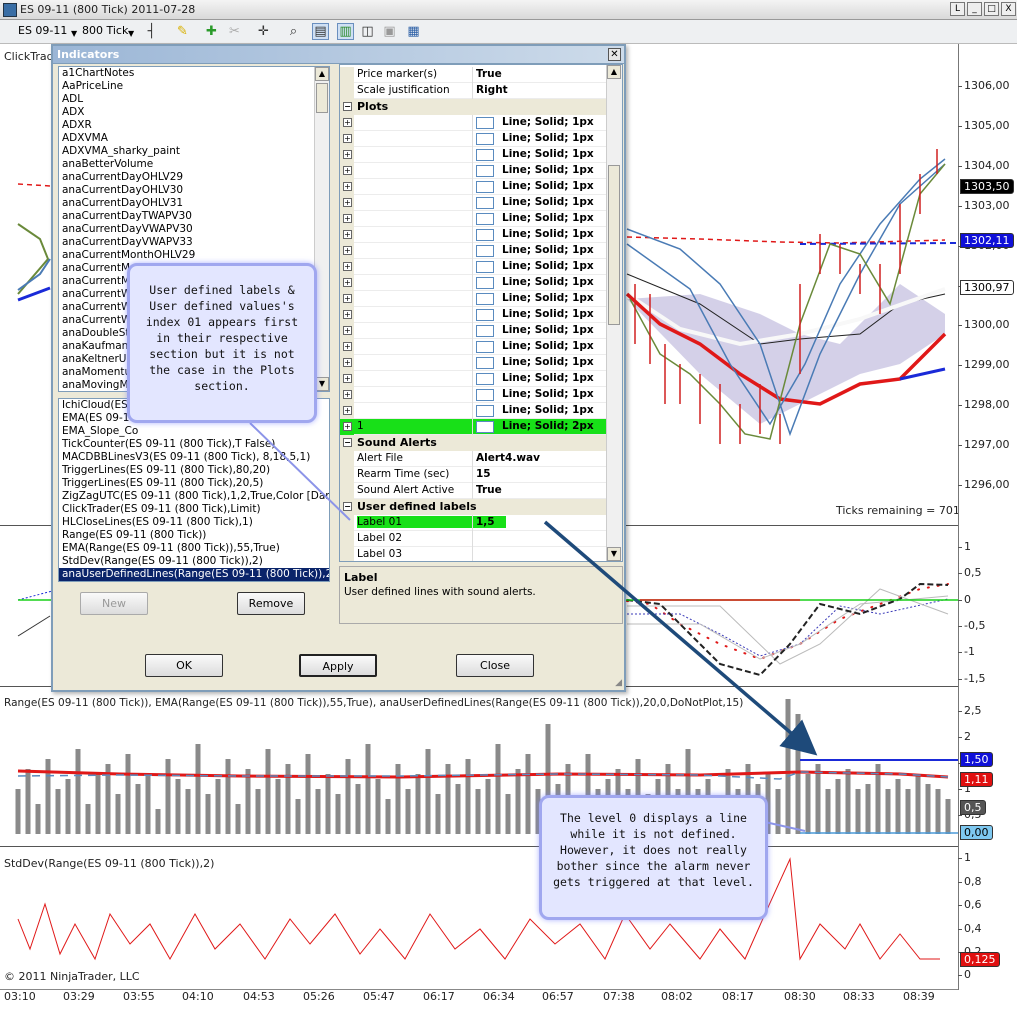  Describe the element at coordinates (474, 491) in the screenshot. I see `property-row: Sound Alert Active True` at that location.